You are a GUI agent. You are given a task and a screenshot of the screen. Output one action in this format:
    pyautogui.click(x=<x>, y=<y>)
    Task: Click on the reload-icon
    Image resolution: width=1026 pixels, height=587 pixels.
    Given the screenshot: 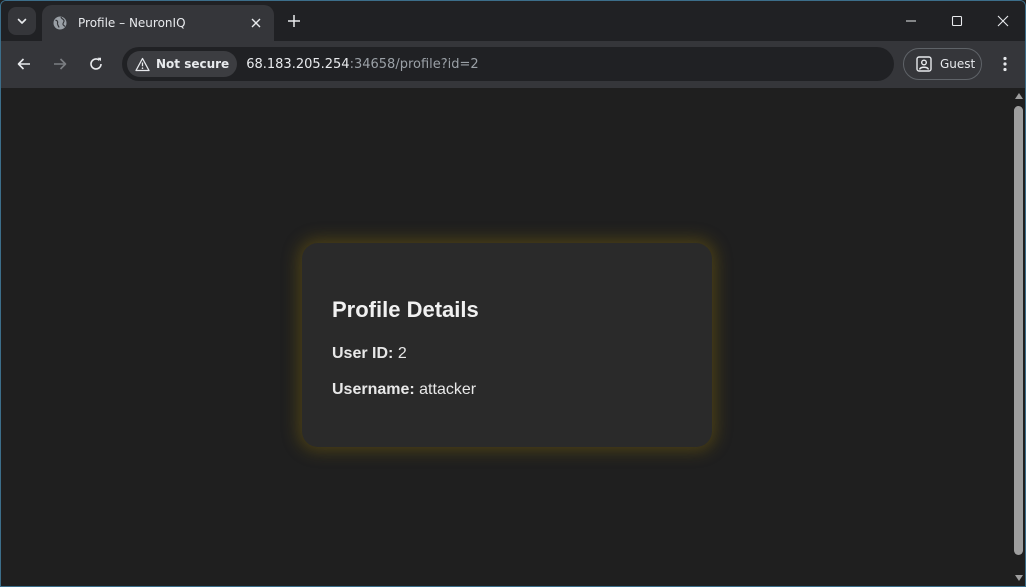 What is the action you would take?
    pyautogui.click(x=96, y=64)
    